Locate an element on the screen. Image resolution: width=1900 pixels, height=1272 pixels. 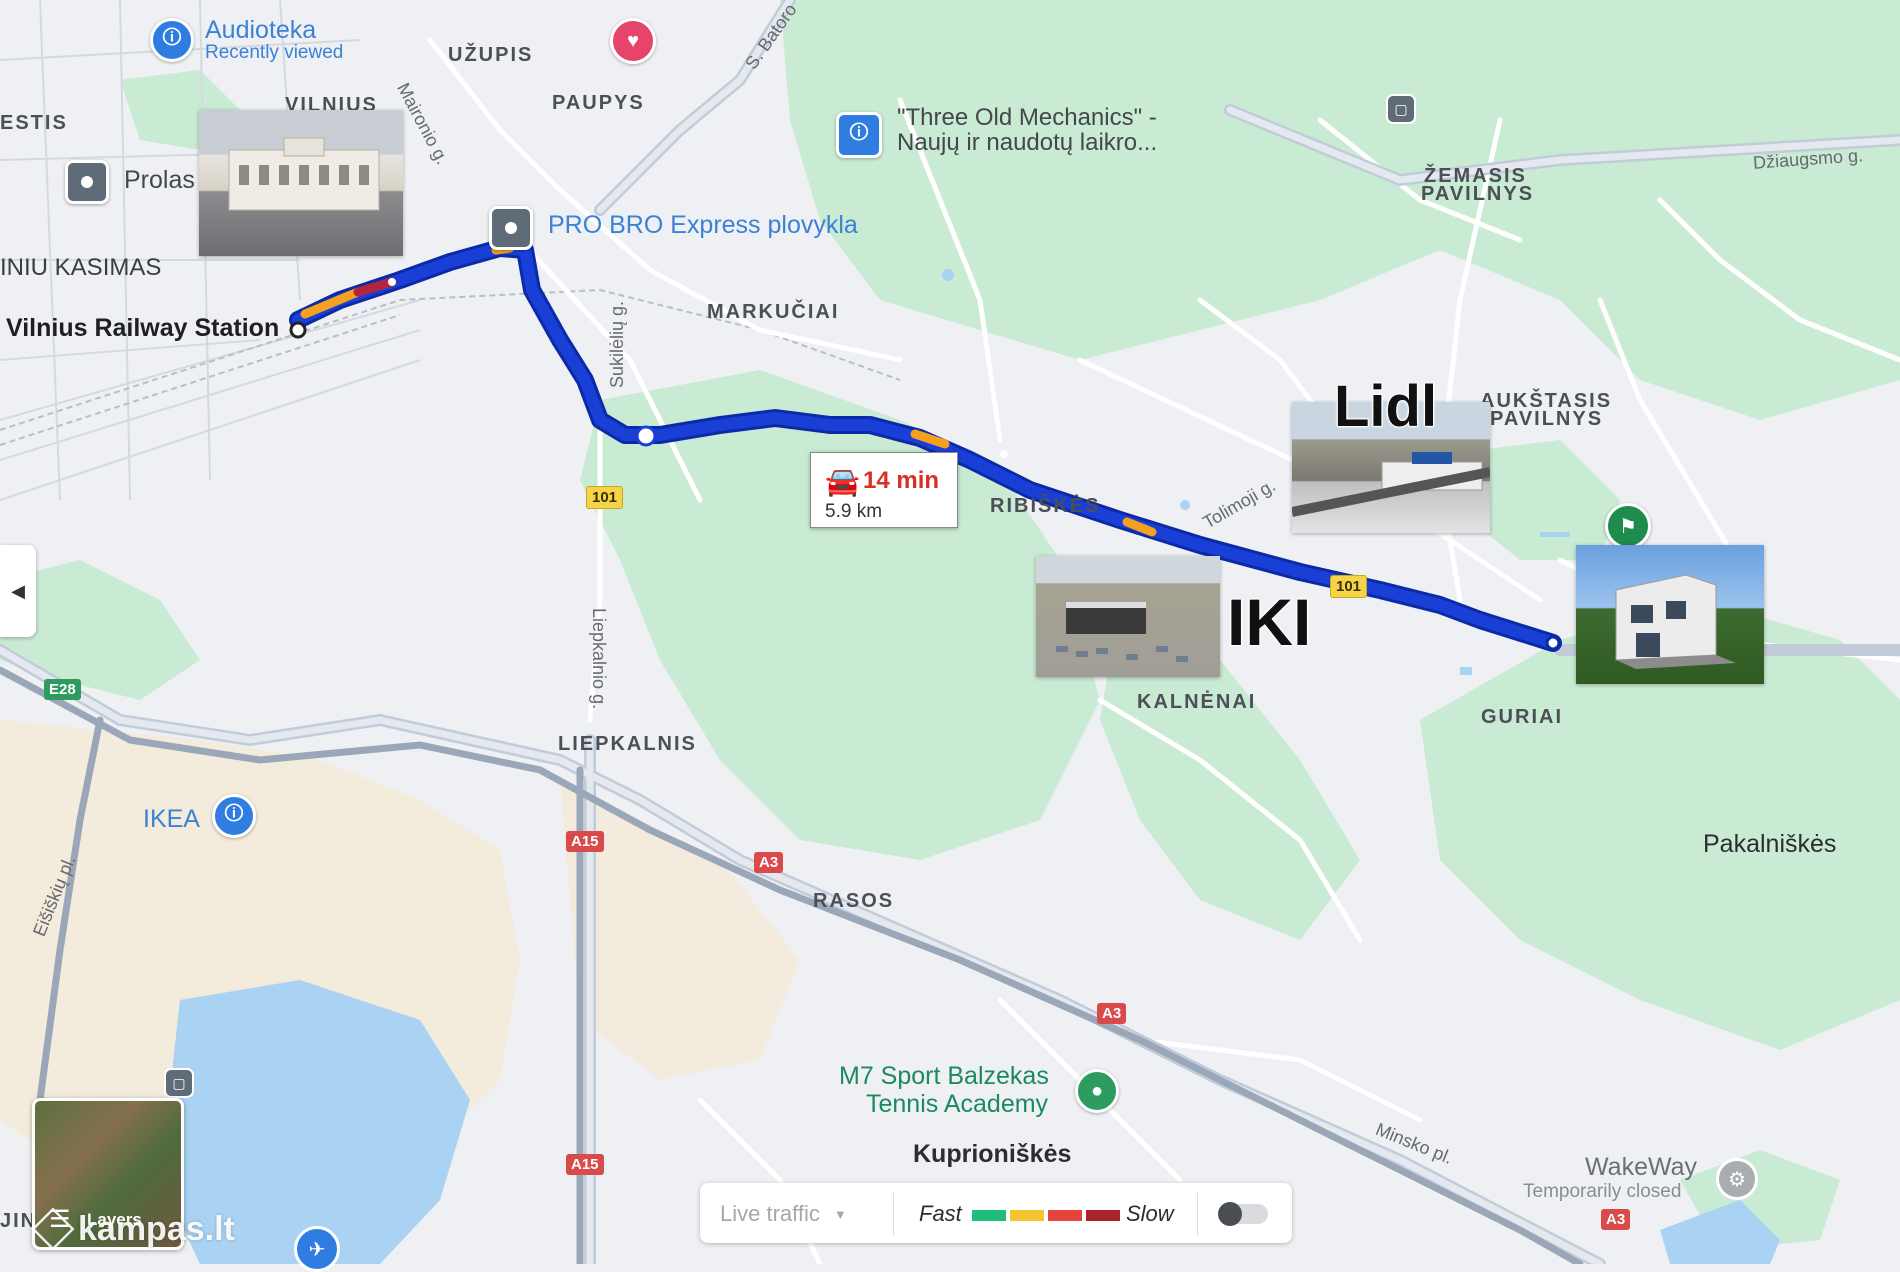
station-building-graphic is located at coordinates (304, 174).